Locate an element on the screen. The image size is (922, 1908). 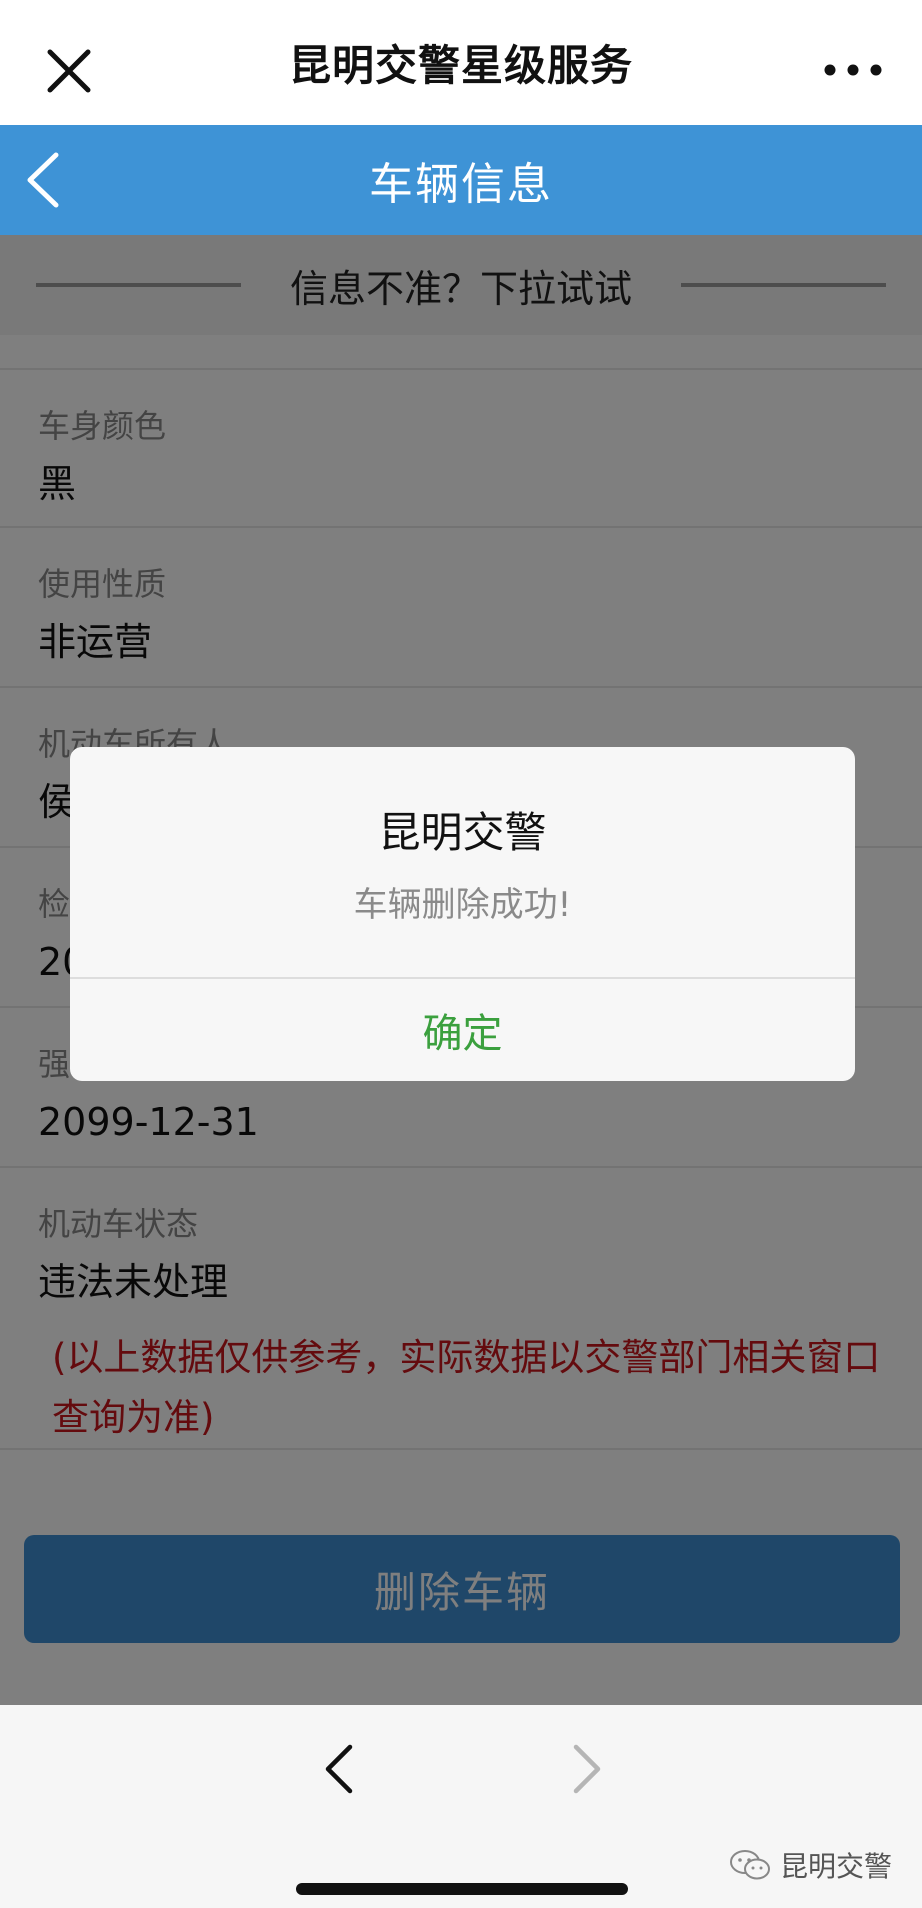
more-options-icon is located at coordinates (853, 70).